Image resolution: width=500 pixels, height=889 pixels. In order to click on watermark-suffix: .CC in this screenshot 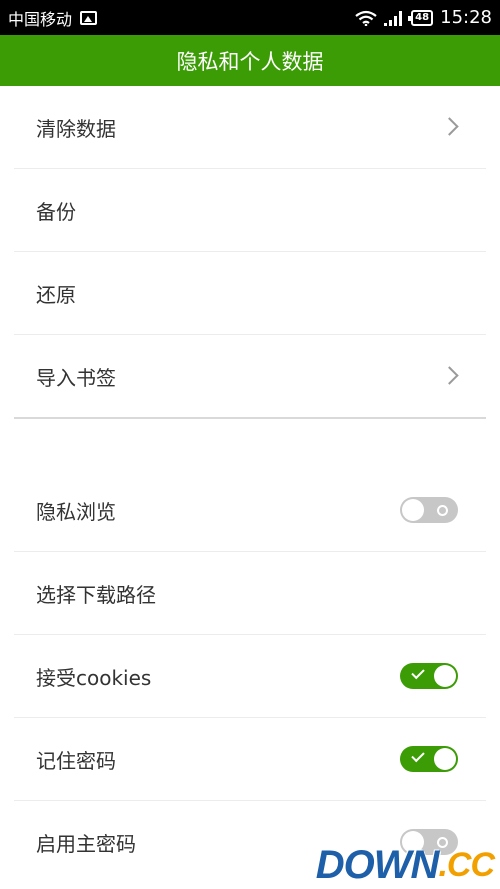, I will do `click(466, 864)`.